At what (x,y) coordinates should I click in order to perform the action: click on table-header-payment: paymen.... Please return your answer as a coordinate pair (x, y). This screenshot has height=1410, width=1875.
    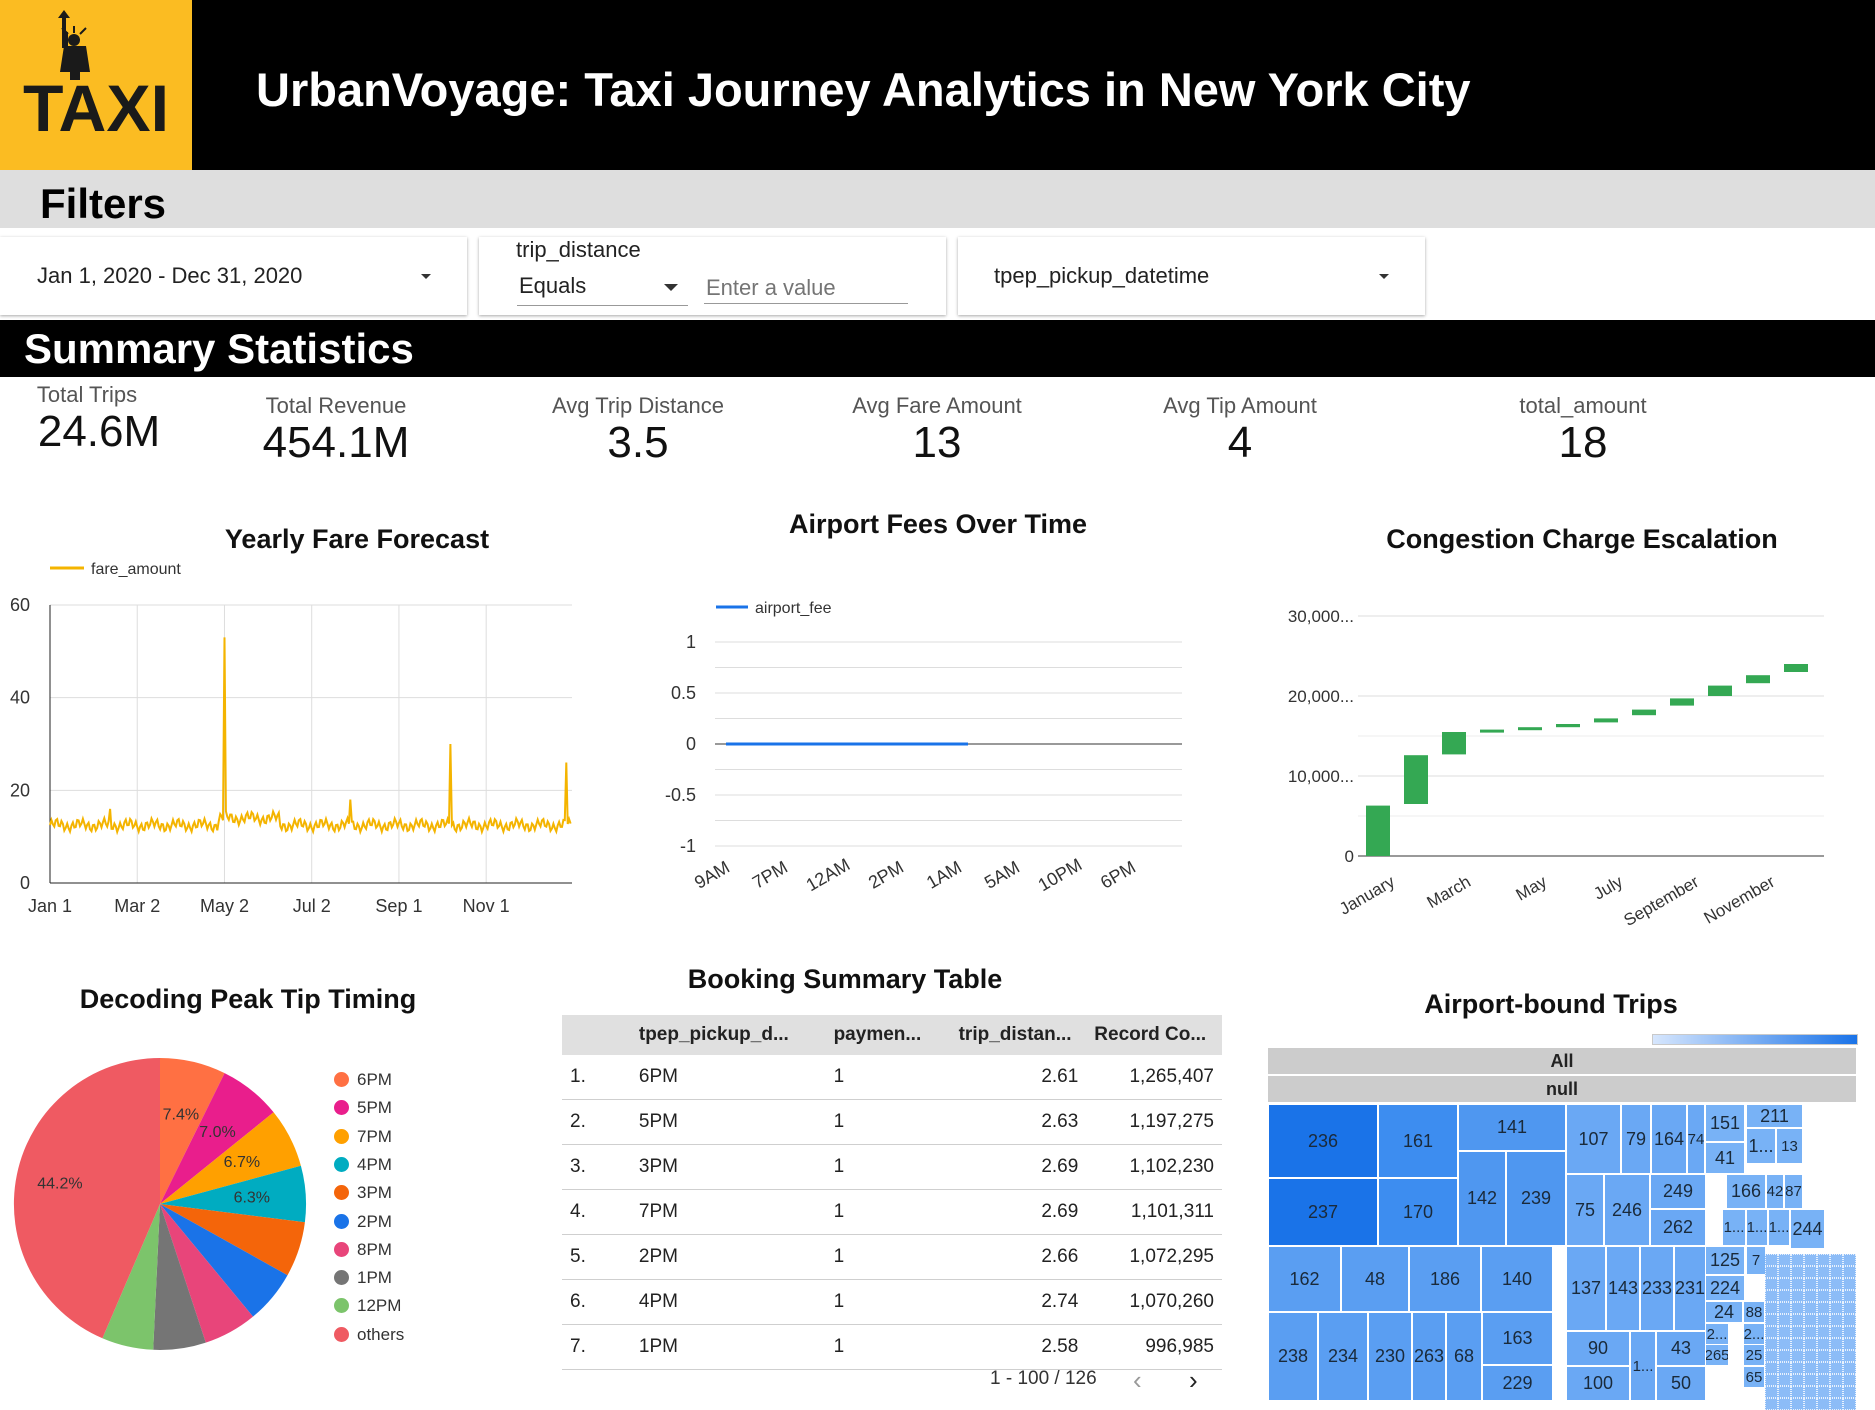
    Looking at the image, I should click on (888, 1035).